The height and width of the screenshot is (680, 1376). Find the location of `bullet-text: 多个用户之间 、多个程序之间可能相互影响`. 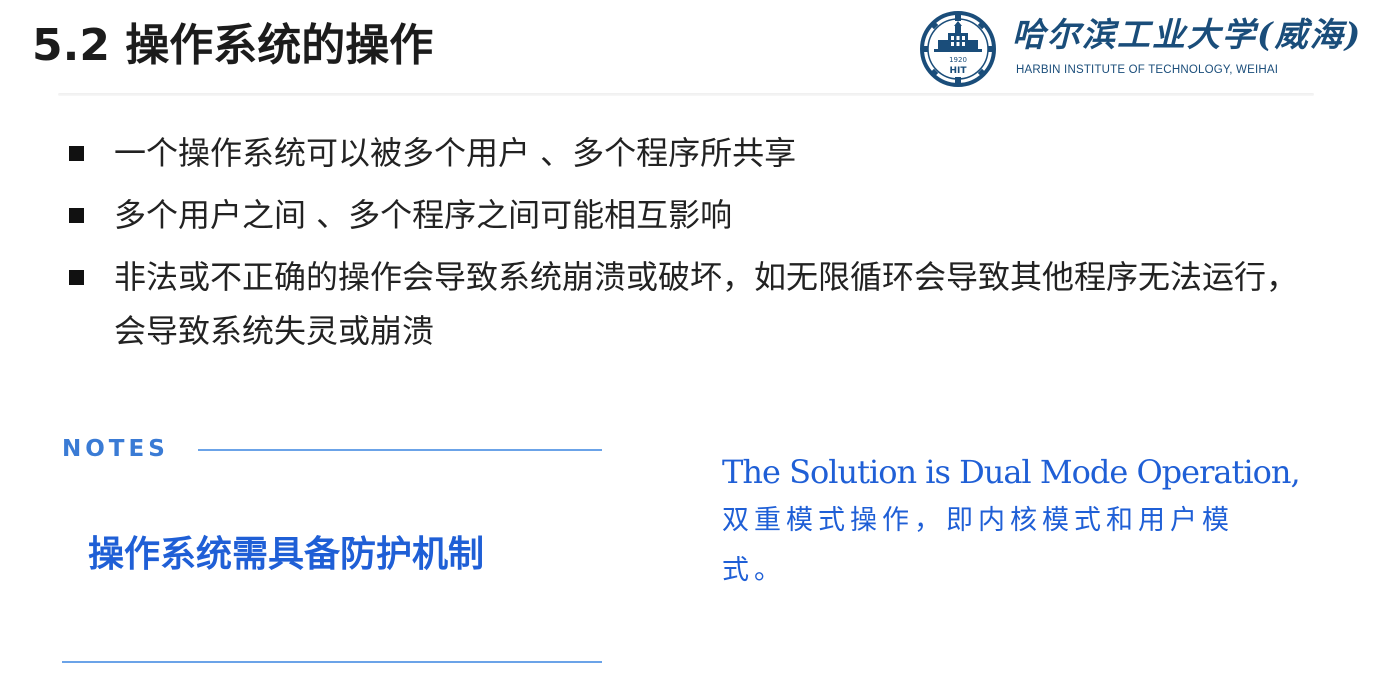

bullet-text: 多个用户之间 、多个程序之间可能相互影响 is located at coordinates (423, 215).